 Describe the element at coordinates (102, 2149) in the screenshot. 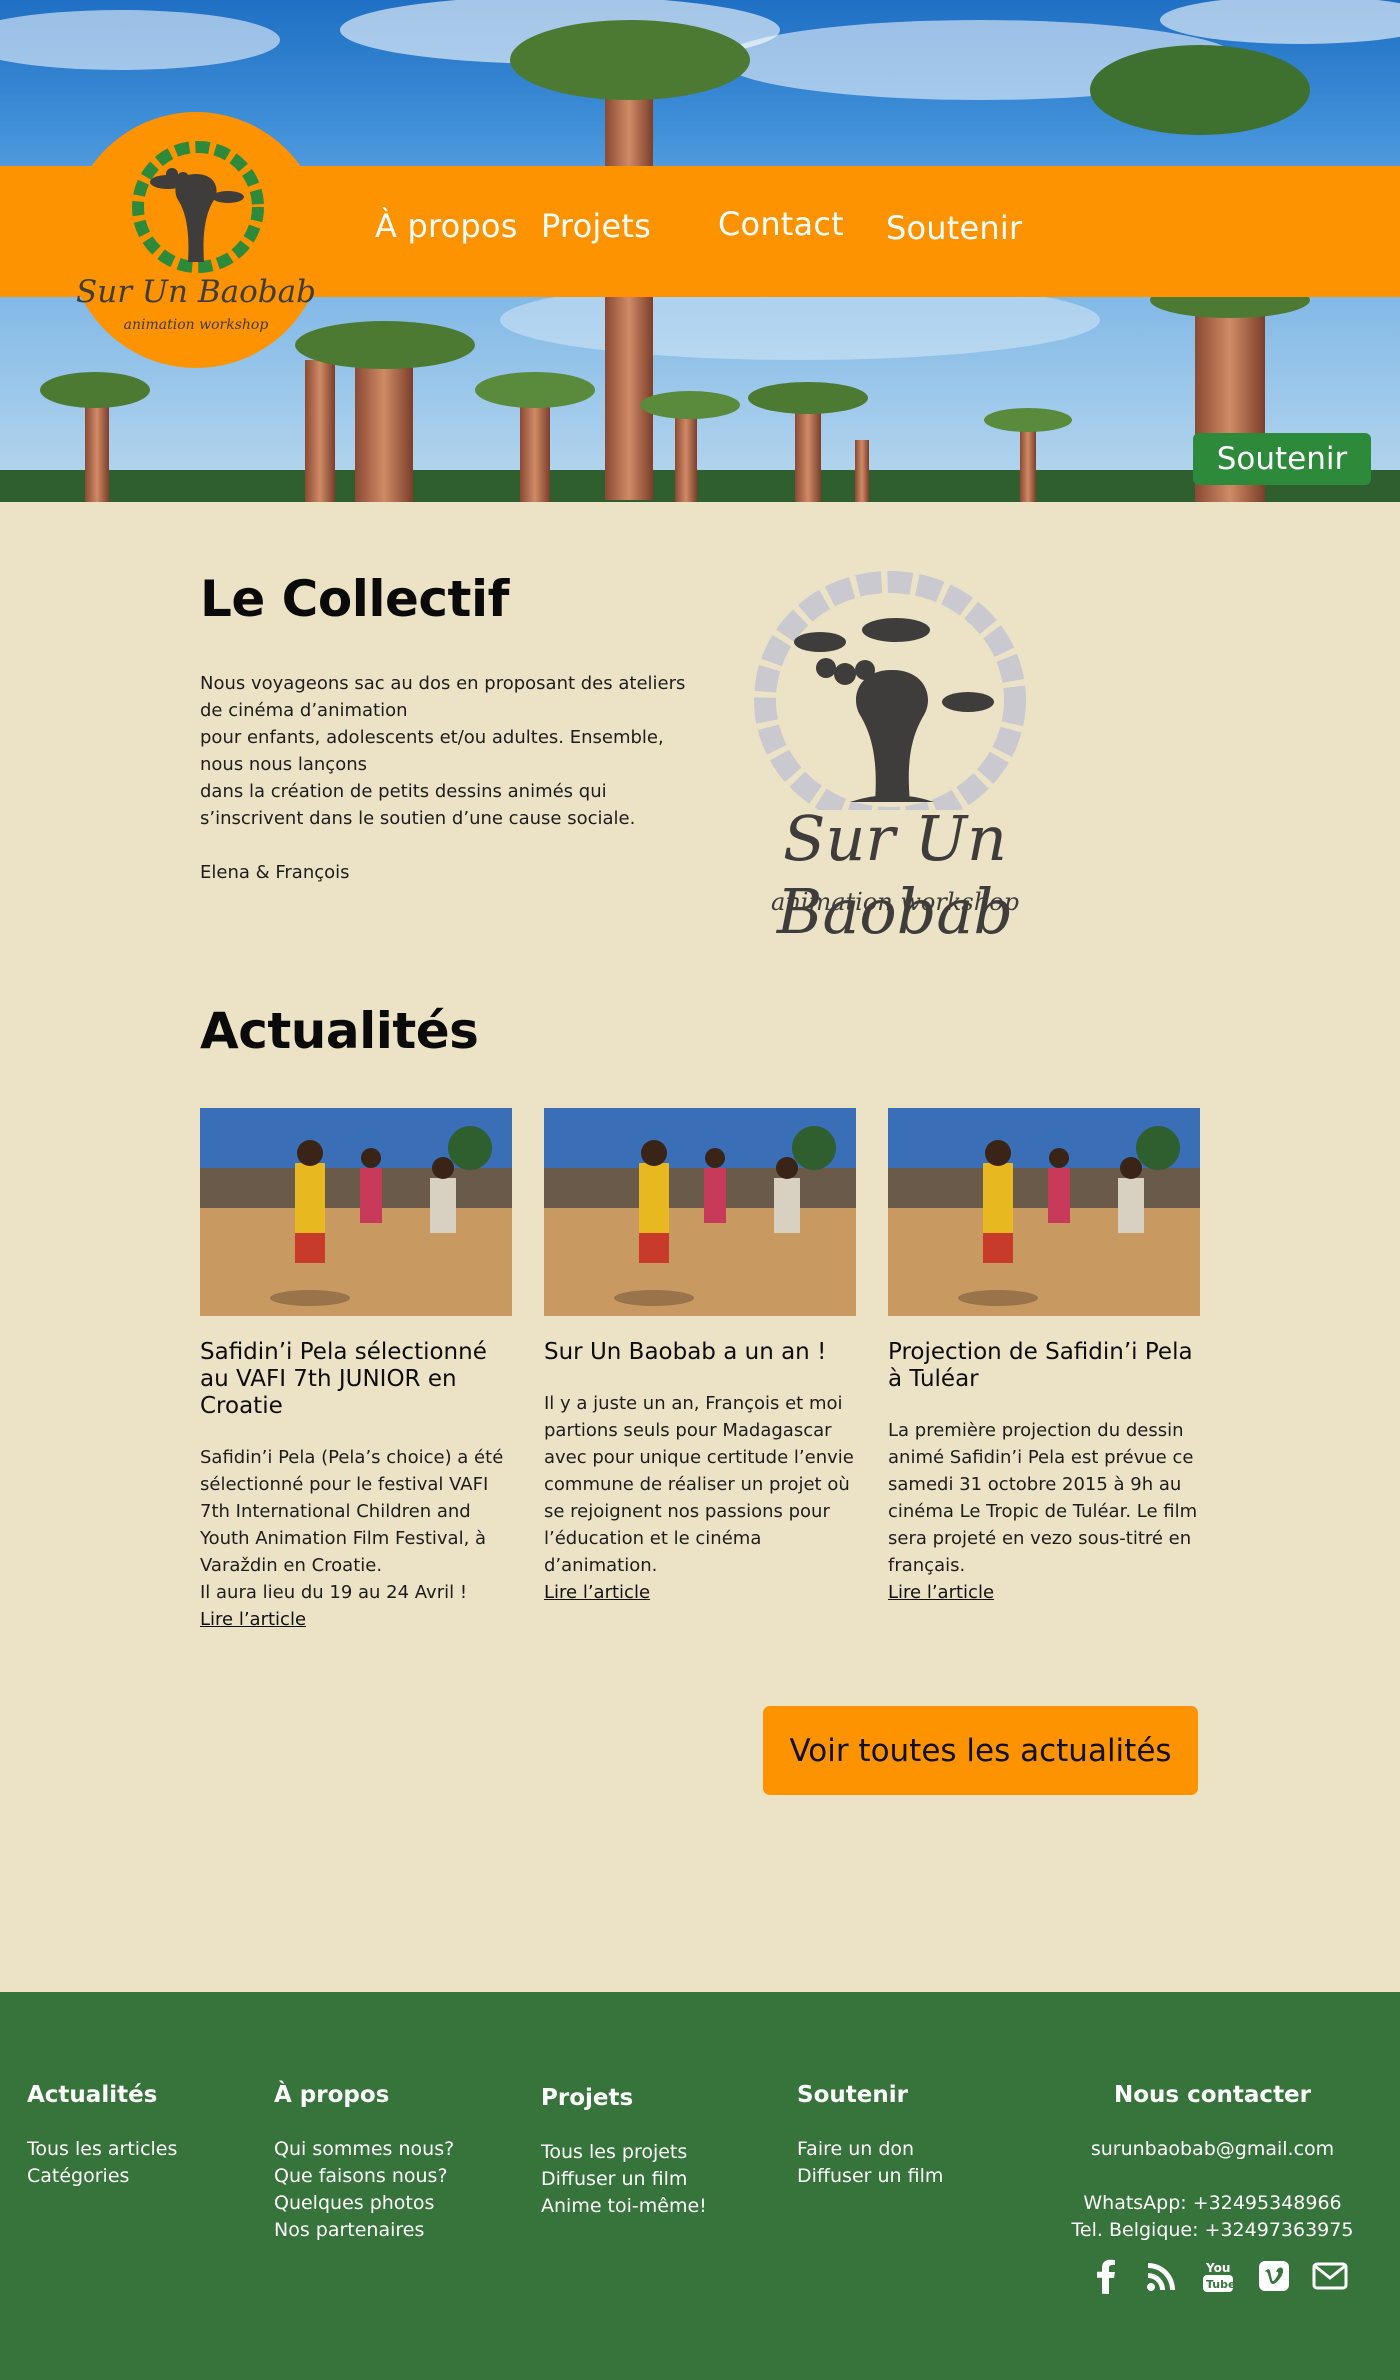

I see `footer-link: Tous les articles` at that location.